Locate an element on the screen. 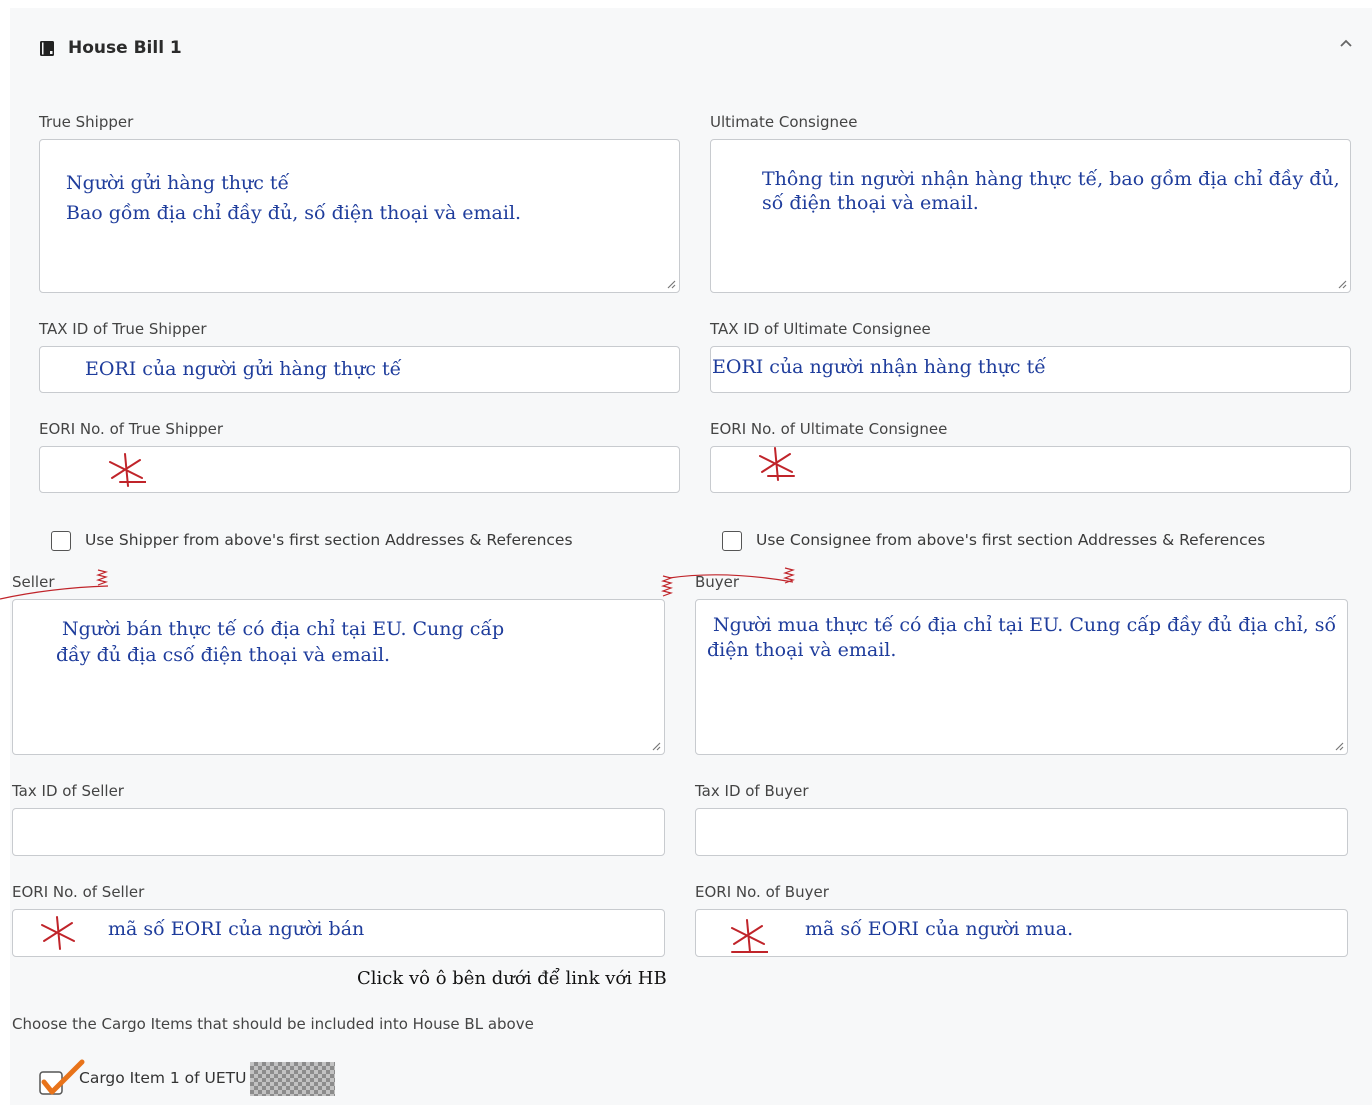  chevron-up-icon is located at coordinates (1346, 43).